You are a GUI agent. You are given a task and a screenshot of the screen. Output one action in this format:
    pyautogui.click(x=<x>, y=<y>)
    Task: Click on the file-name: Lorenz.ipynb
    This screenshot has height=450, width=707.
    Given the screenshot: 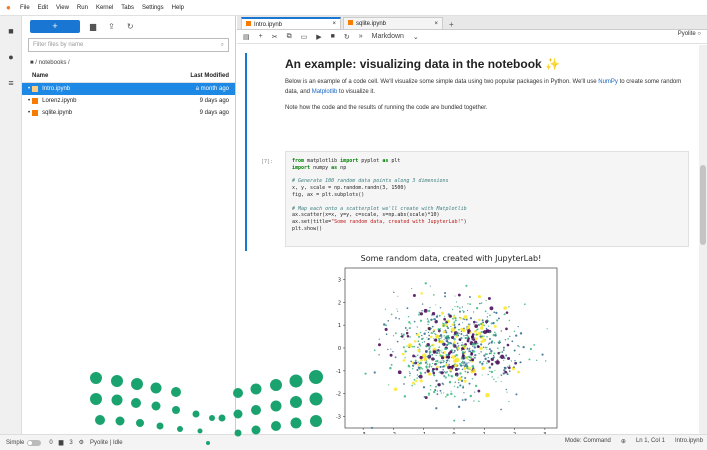 What is the action you would take?
    pyautogui.click(x=59, y=101)
    